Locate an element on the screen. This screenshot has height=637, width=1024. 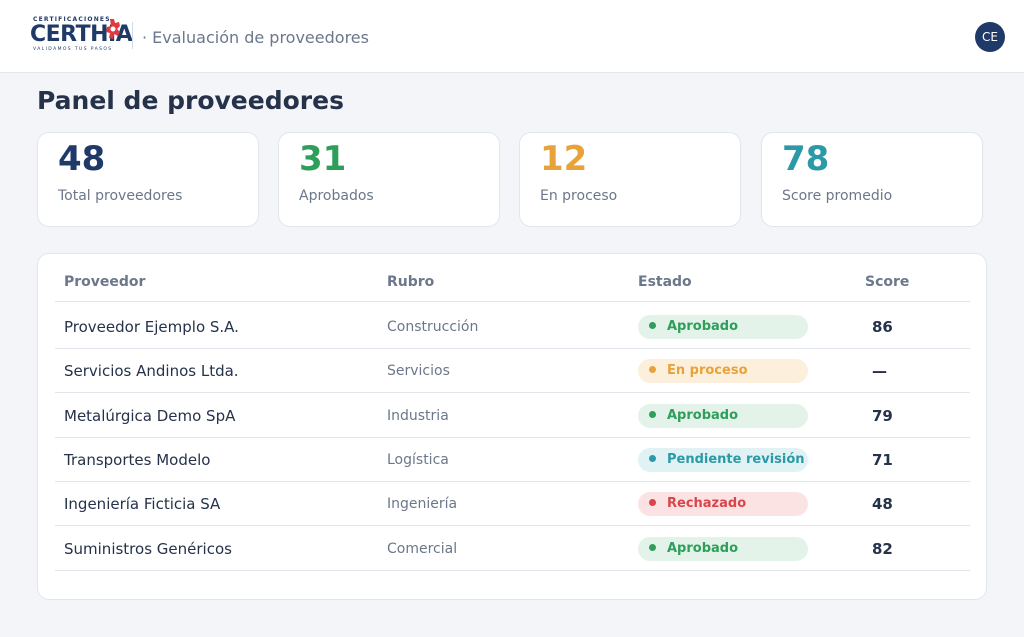
stat-value: 12 is located at coordinates (564, 159).